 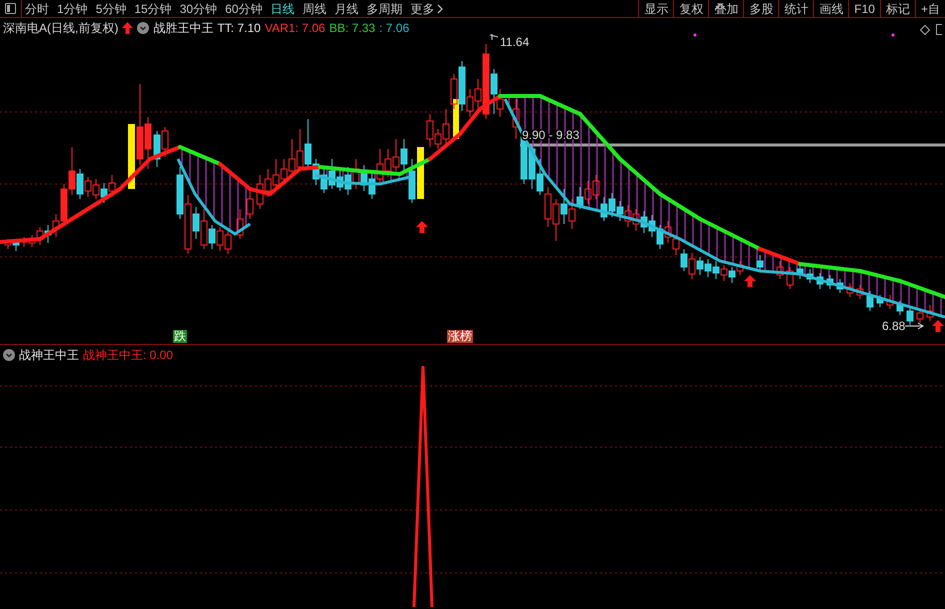 What do you see at coordinates (153, 8) in the screenshot?
I see `period-tab: 15分钟` at bounding box center [153, 8].